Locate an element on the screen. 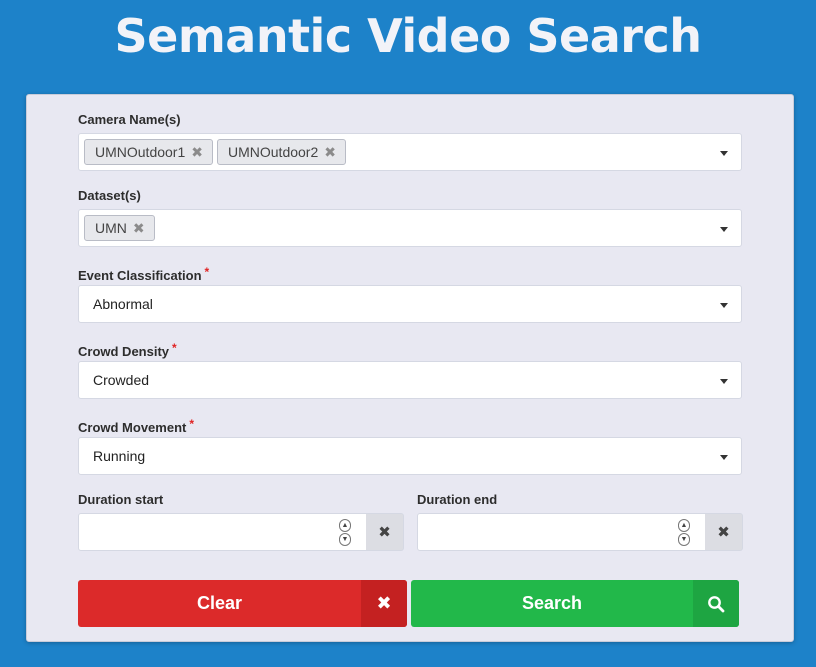  crowd-movement-select: Running is located at coordinates (410, 456).